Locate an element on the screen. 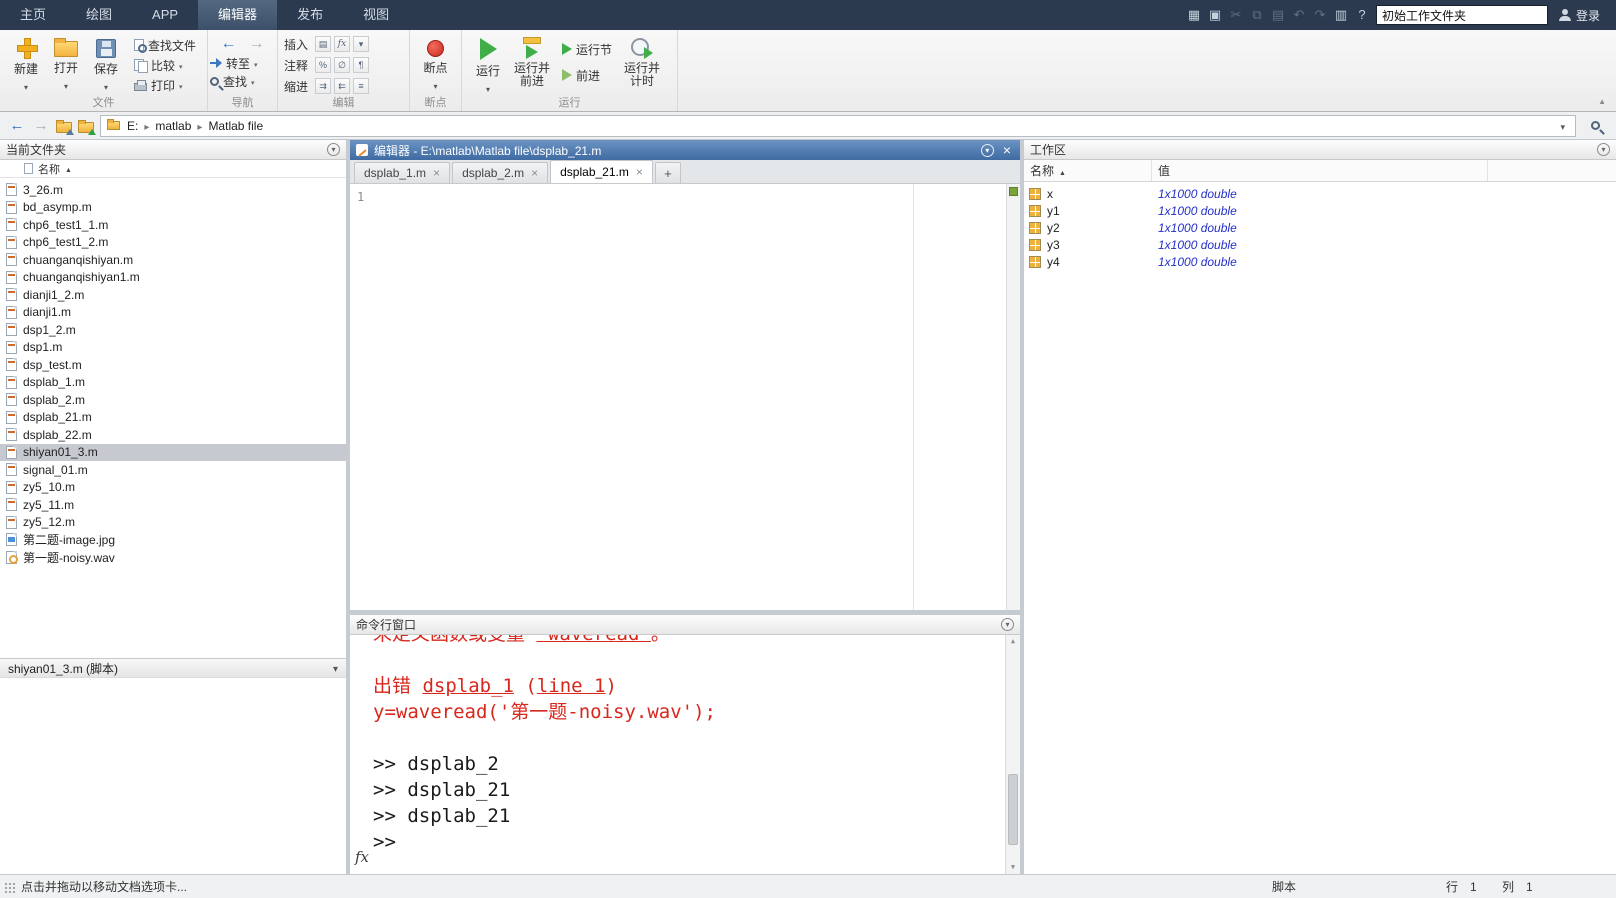  indent-left-icon is located at coordinates (342, 86).